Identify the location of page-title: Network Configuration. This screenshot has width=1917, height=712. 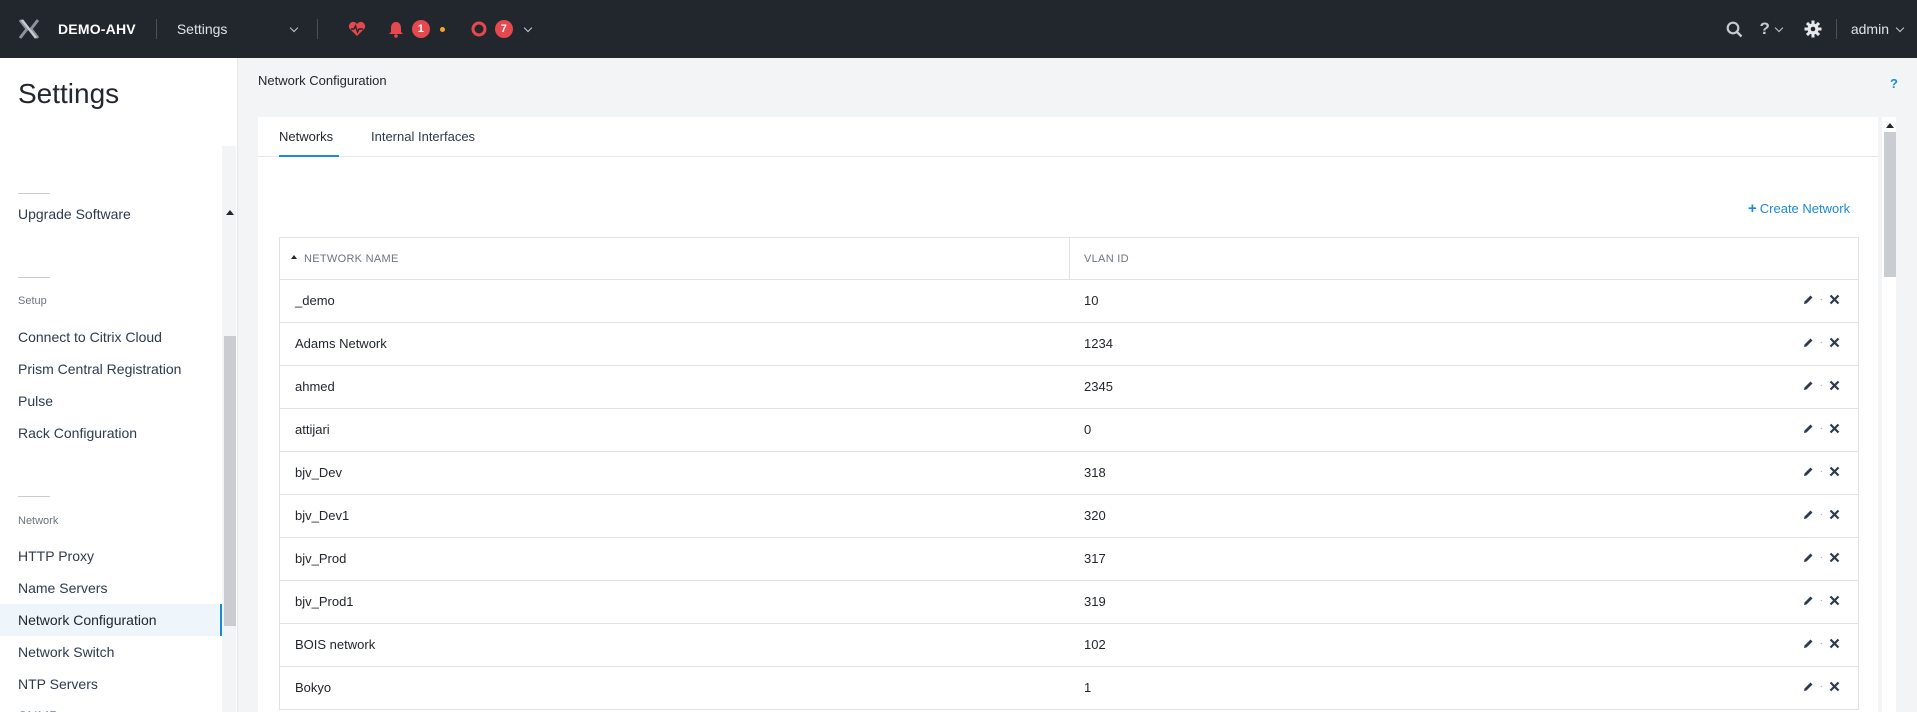
(322, 80).